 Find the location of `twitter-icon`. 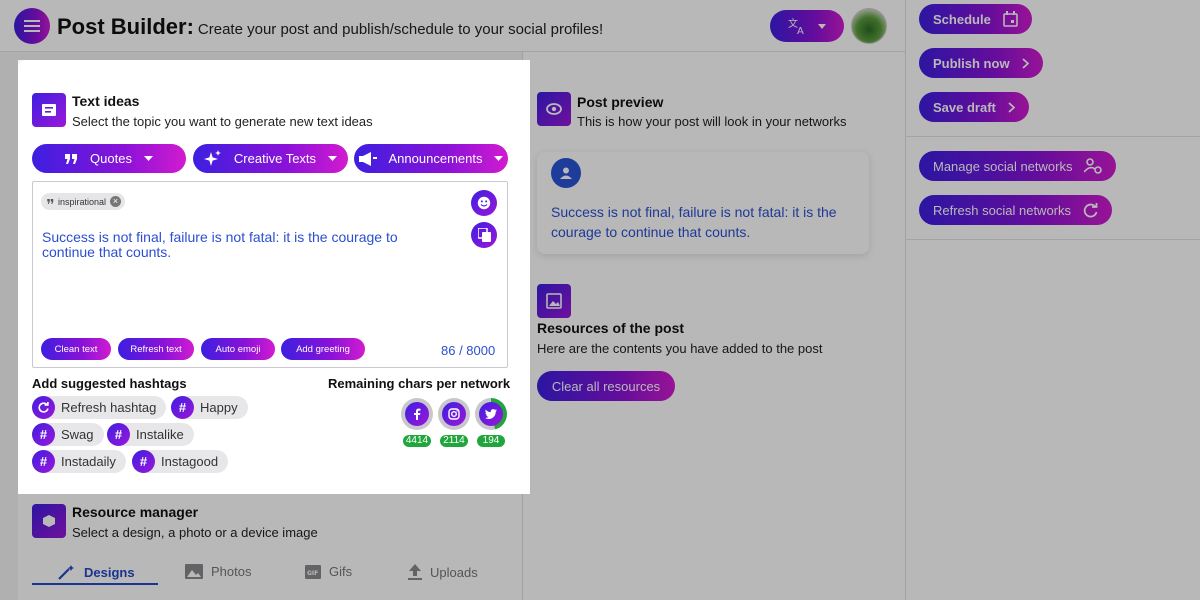

twitter-icon is located at coordinates (491, 414).